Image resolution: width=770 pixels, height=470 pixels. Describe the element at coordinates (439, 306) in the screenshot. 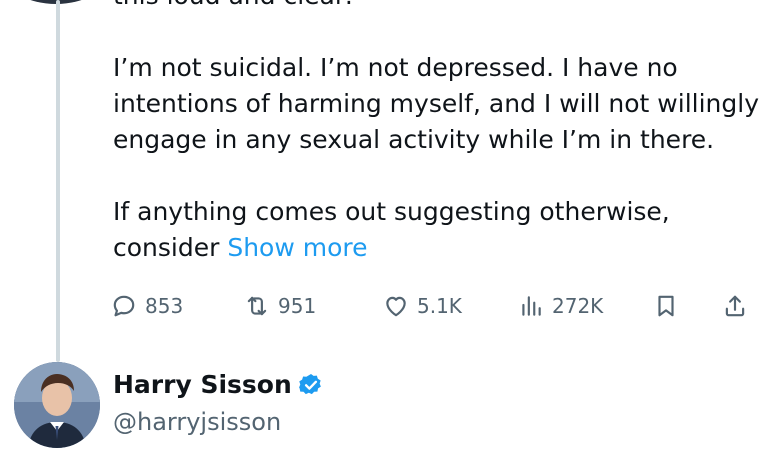

I see `like-count: 5.1K` at that location.